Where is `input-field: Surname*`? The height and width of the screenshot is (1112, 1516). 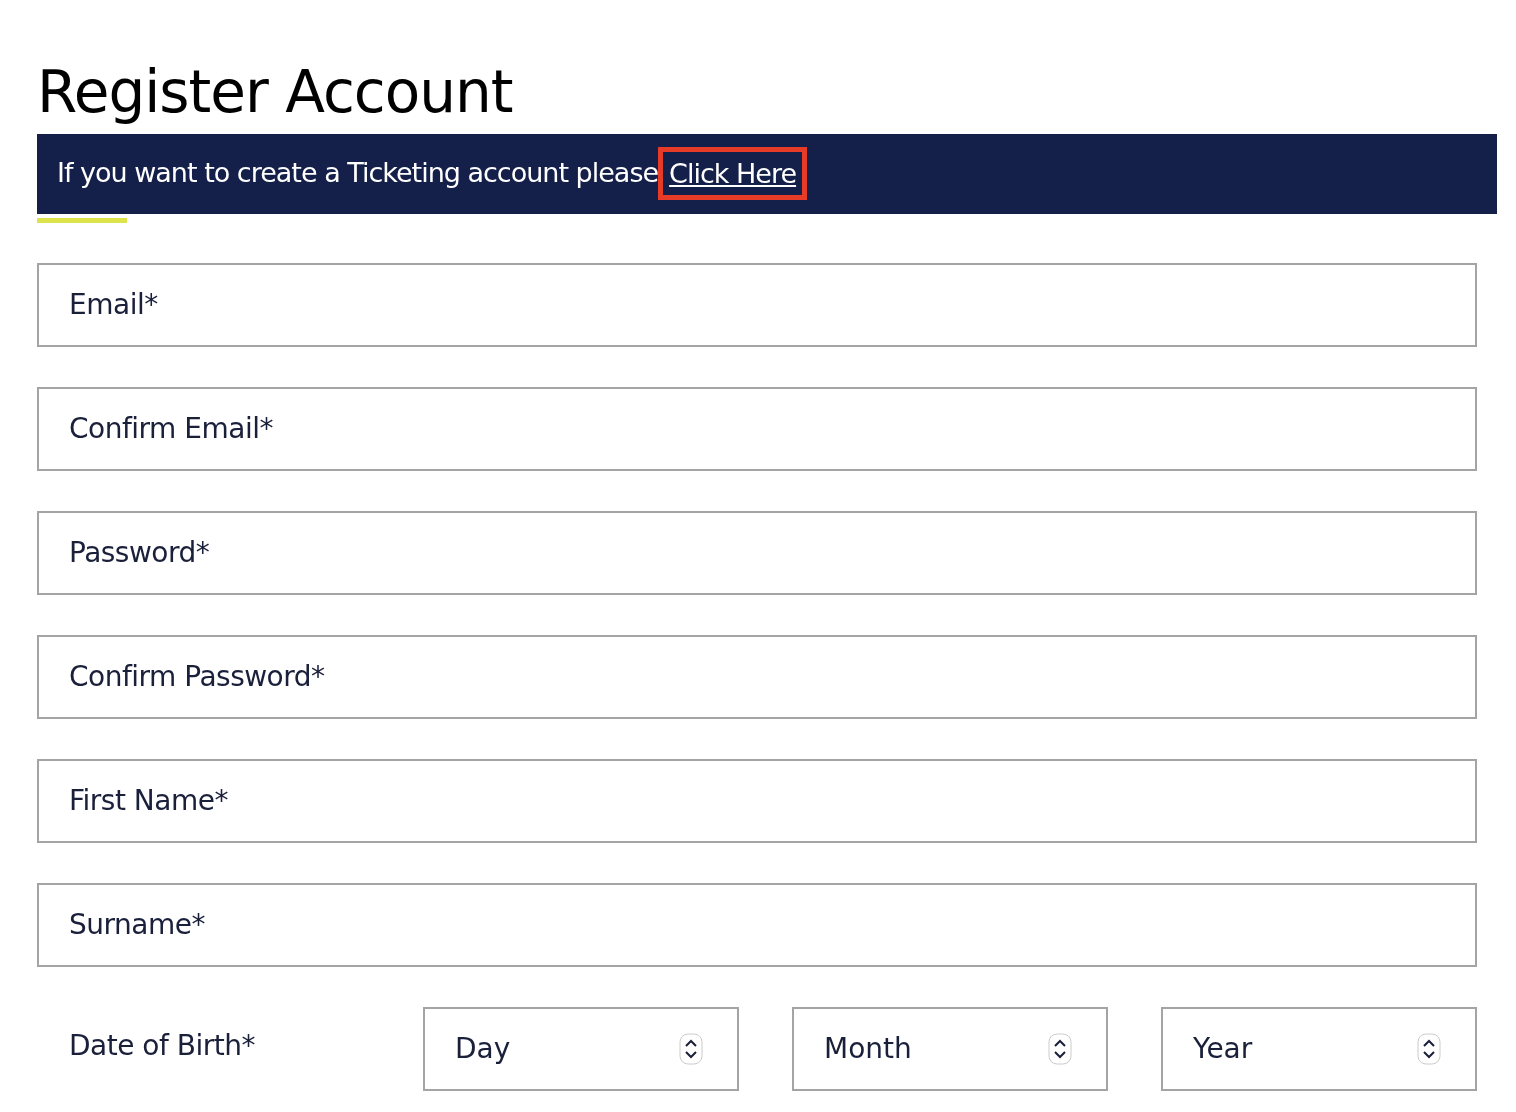 input-field: Surname* is located at coordinates (757, 924).